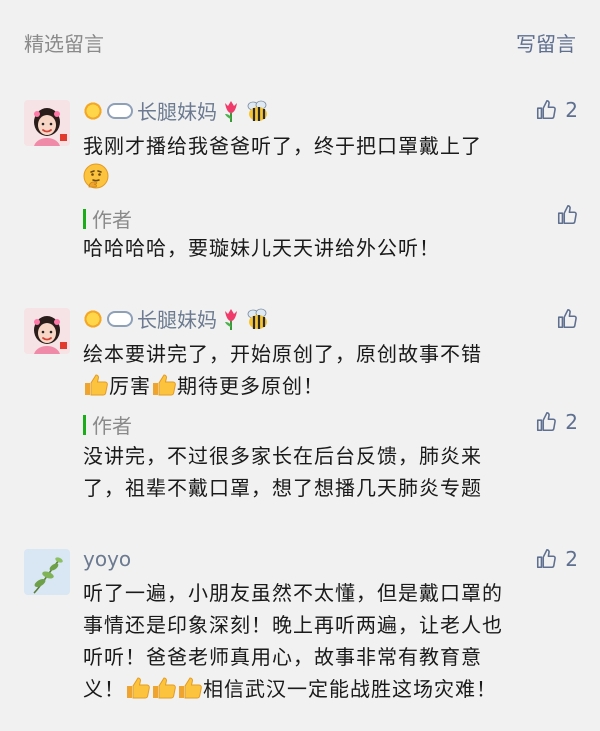  Describe the element at coordinates (261, 248) in the screenshot. I see `author-reply-text: 哈哈哈哈，要璇妹儿天天讲给外公听！` at that location.